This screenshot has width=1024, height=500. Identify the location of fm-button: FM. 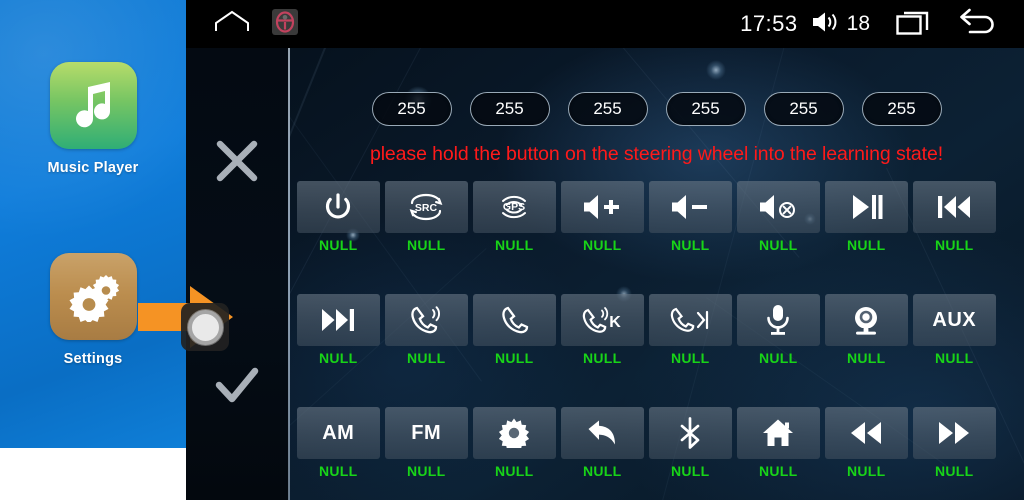
(426, 433).